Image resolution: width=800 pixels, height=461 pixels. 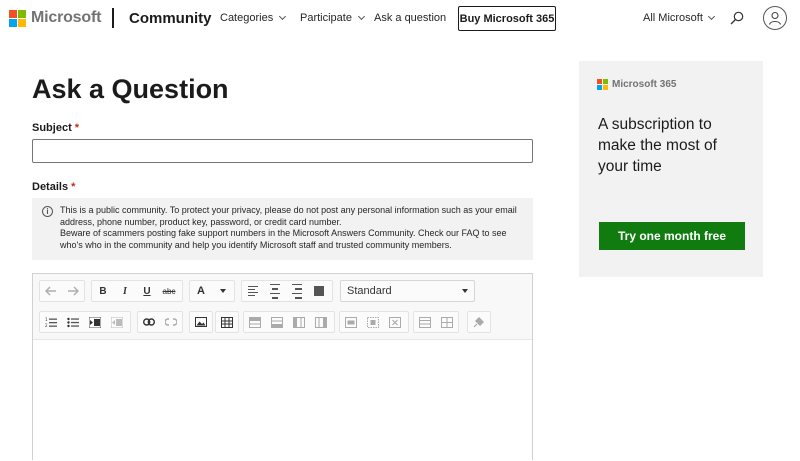 I want to click on table-icon, so click(x=227, y=322).